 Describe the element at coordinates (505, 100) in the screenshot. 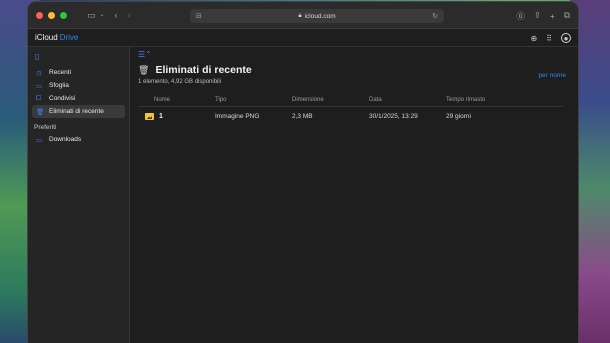

I see `column-header-tempo-rimasto: Tempo rimasto` at that location.